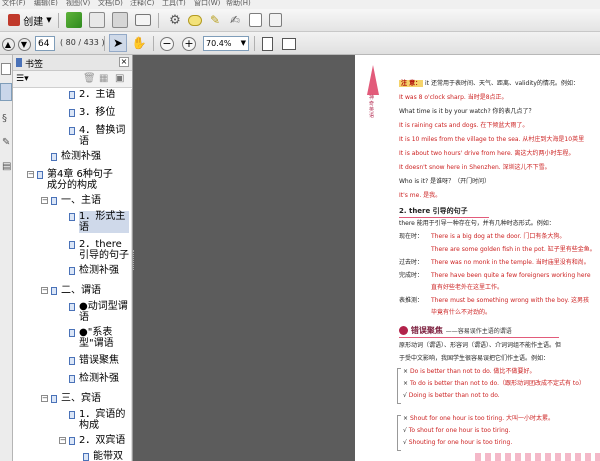 This screenshot has width=600, height=461. I want to click on bookmarks-tab, so click(6, 92).